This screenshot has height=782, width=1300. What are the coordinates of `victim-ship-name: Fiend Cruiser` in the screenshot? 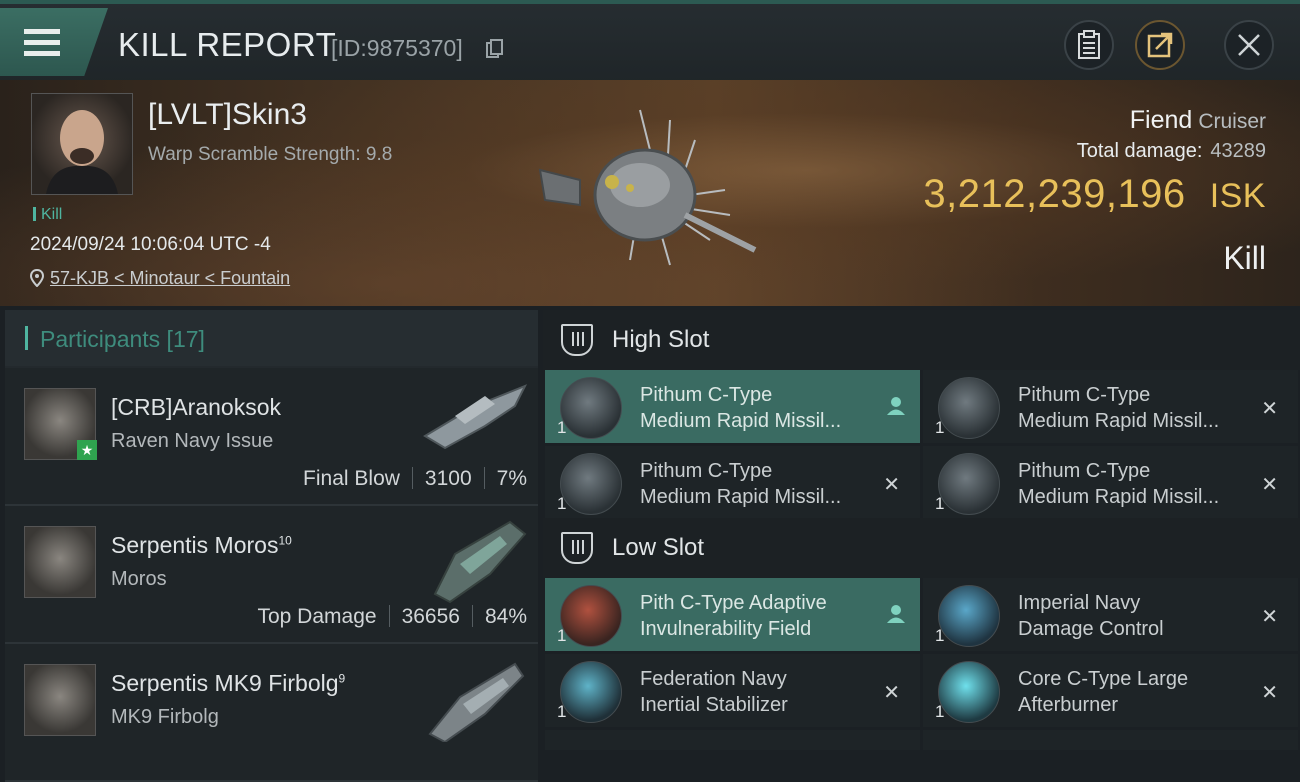 It's located at (1198, 120).